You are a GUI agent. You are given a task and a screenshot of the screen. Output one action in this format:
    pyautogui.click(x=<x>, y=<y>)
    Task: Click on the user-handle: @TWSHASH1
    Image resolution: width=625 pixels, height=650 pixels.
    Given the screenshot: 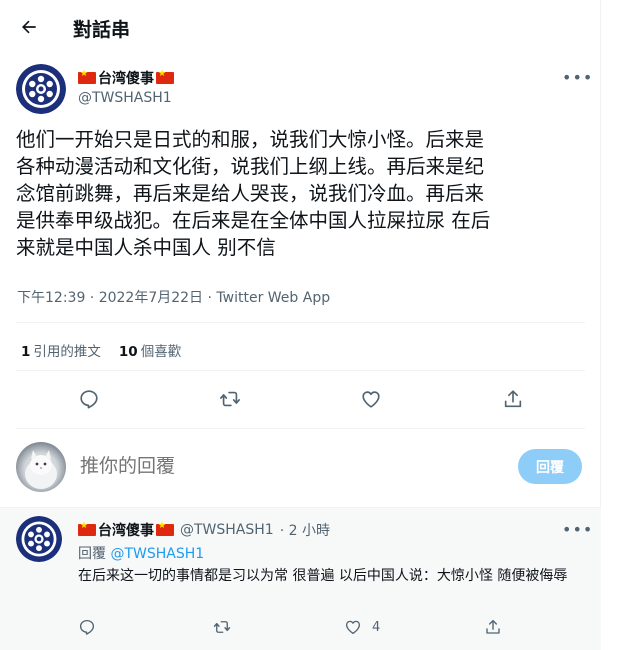 What is the action you would take?
    pyautogui.click(x=125, y=98)
    